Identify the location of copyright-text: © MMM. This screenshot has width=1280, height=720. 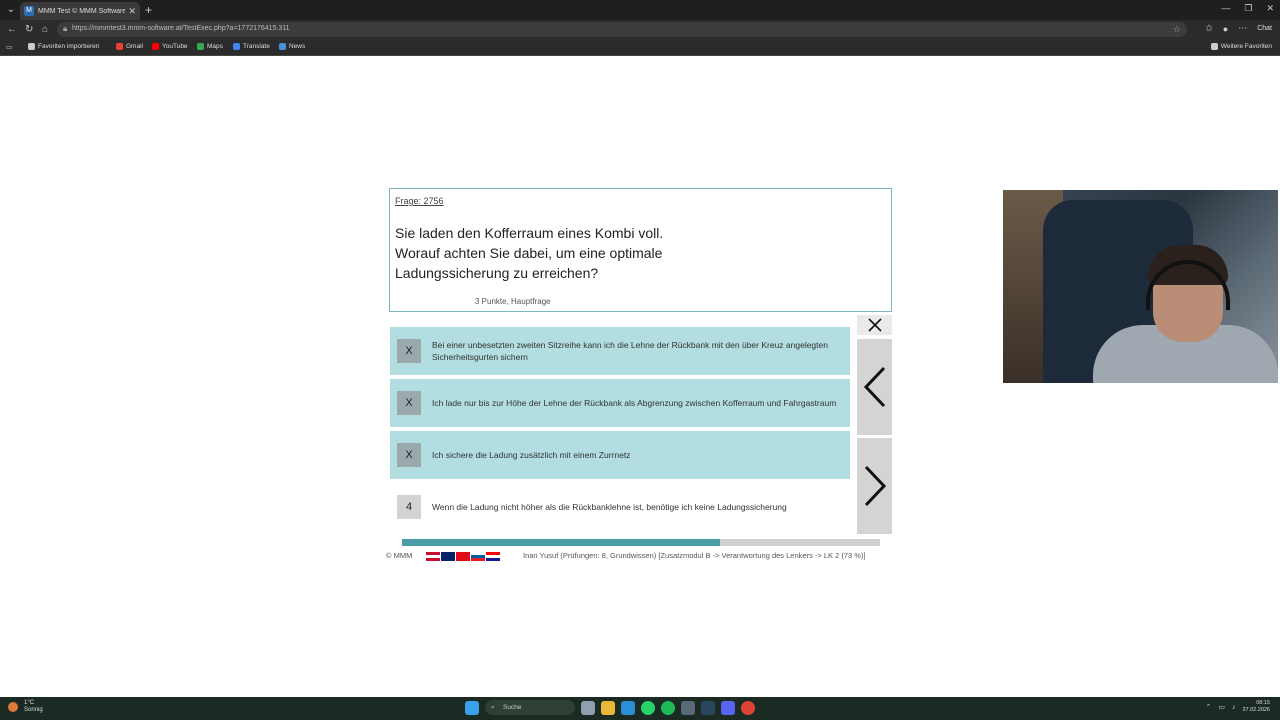
(399, 555).